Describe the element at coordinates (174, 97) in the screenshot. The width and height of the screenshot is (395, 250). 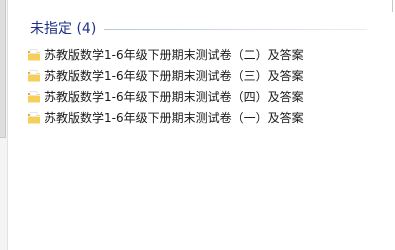
I see `folder-name: 苏教版数学1-6年级下册期末测试卷（四）及答案` at that location.